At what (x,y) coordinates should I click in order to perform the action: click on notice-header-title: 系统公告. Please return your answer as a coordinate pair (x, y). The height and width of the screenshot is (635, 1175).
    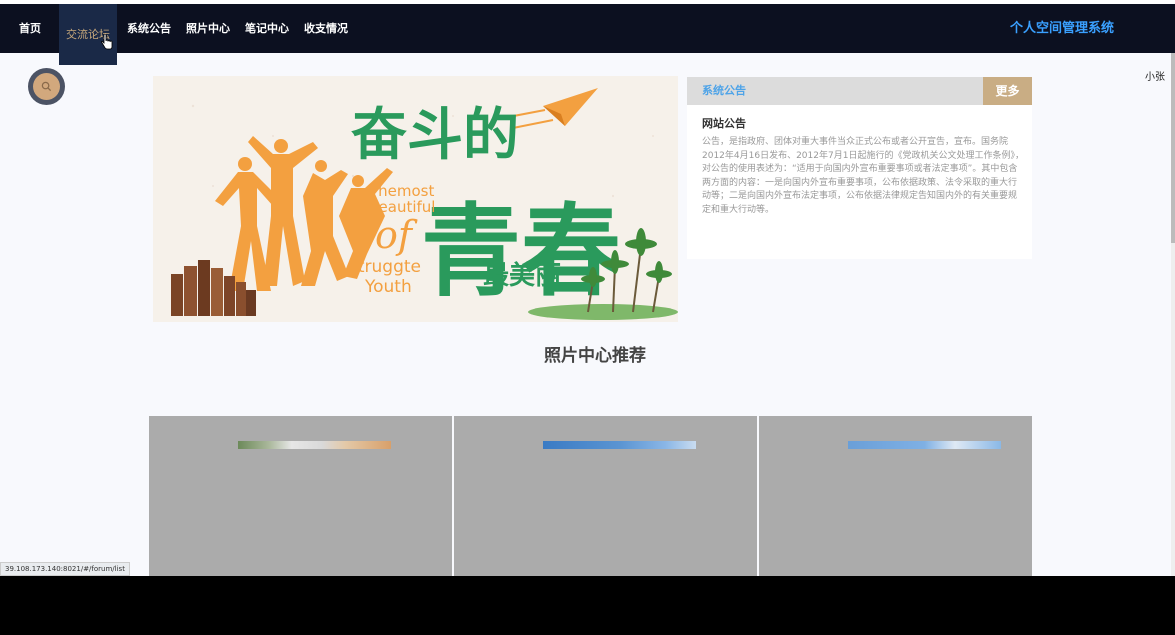
    Looking at the image, I should click on (724, 90).